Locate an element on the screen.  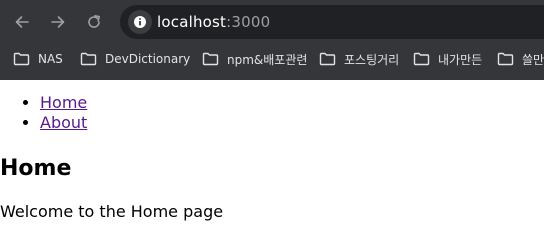
back-button is located at coordinates (22, 22).